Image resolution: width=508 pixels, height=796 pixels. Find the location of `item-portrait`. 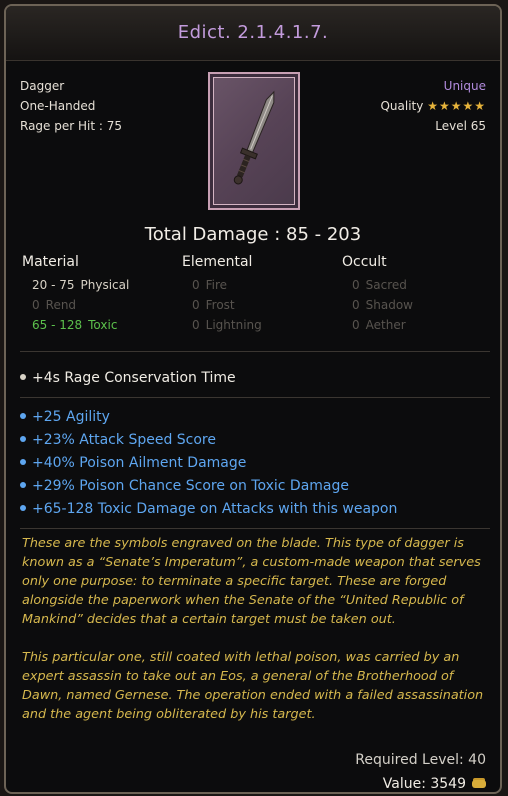

item-portrait is located at coordinates (254, 141).